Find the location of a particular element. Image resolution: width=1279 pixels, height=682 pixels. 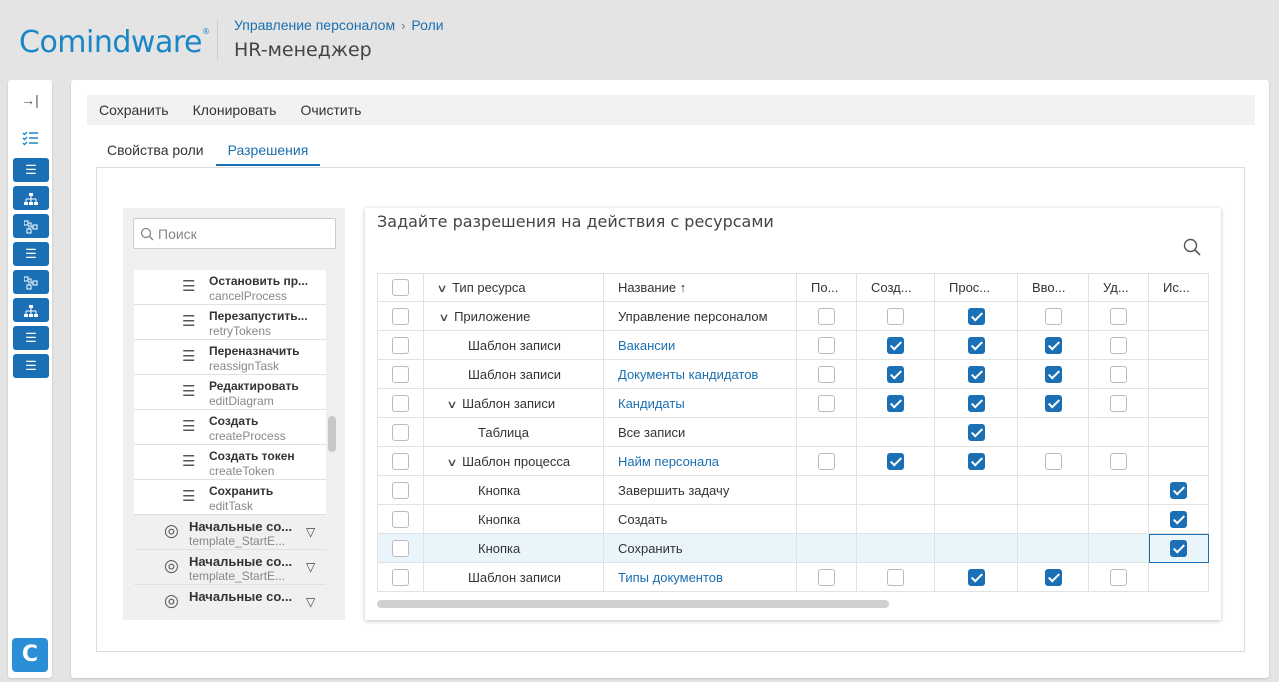

breadcrumb-item-hr: Управление персоналом is located at coordinates (314, 25).